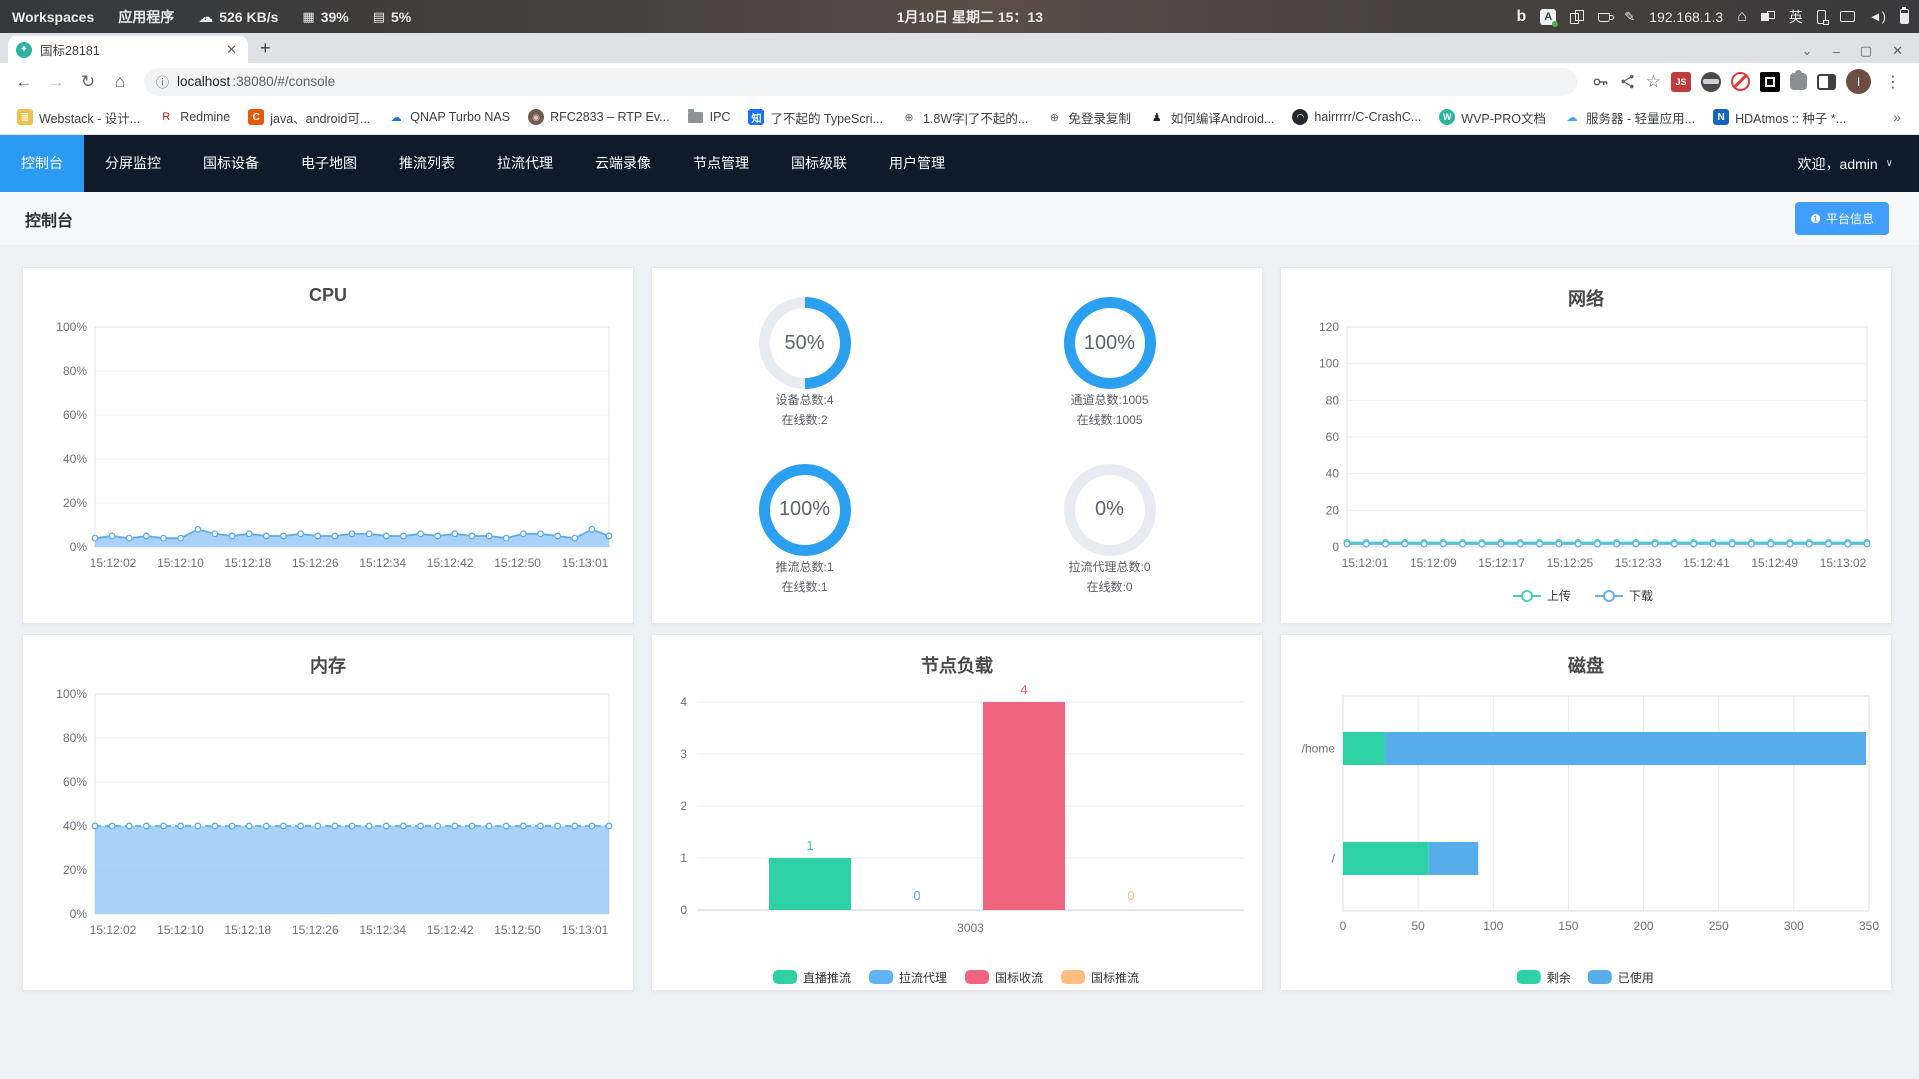 This screenshot has height=1079, width=1919. I want to click on window-switcher-icon, so click(1767, 16).